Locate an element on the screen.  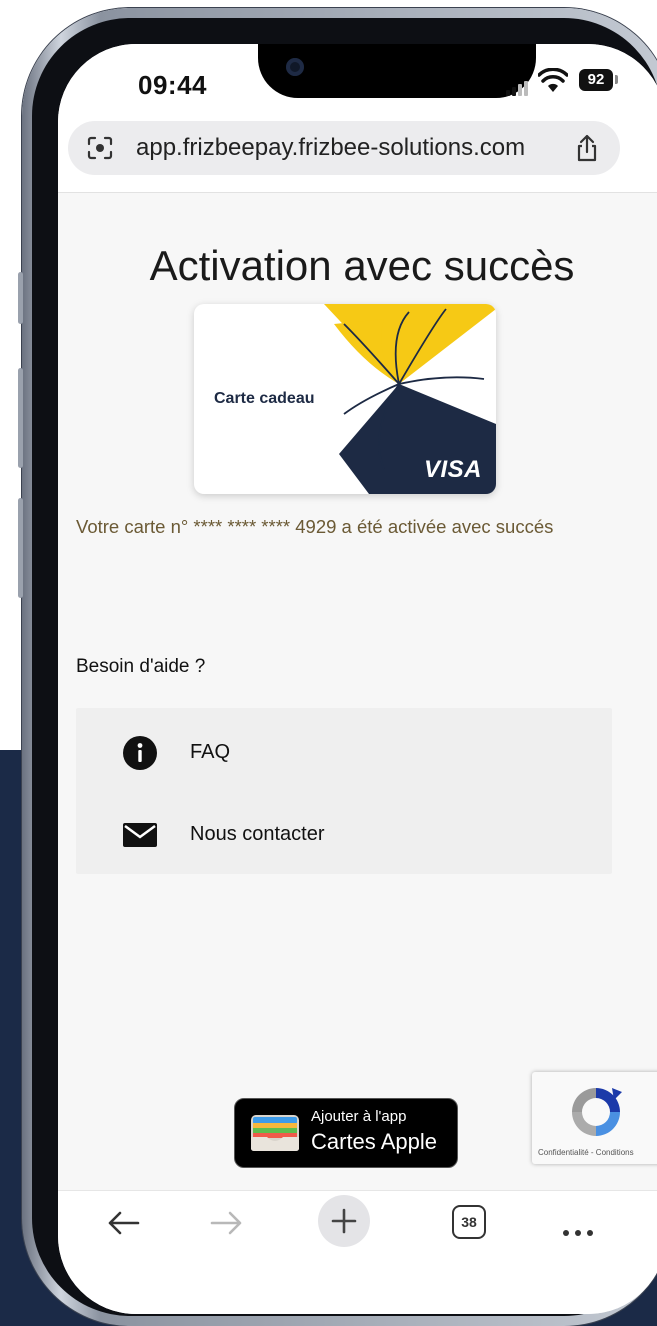
browser-toolbar: 38 is located at coordinates (357, 1252).